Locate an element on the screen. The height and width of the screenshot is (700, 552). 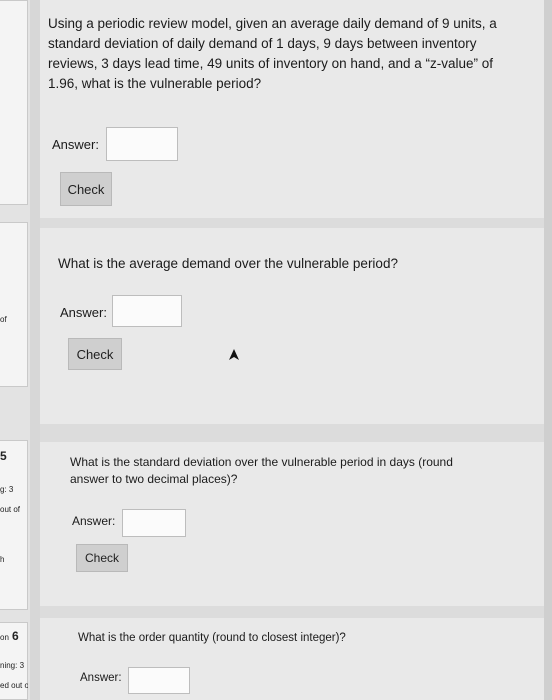
question-4-answer-input is located at coordinates (159, 680).